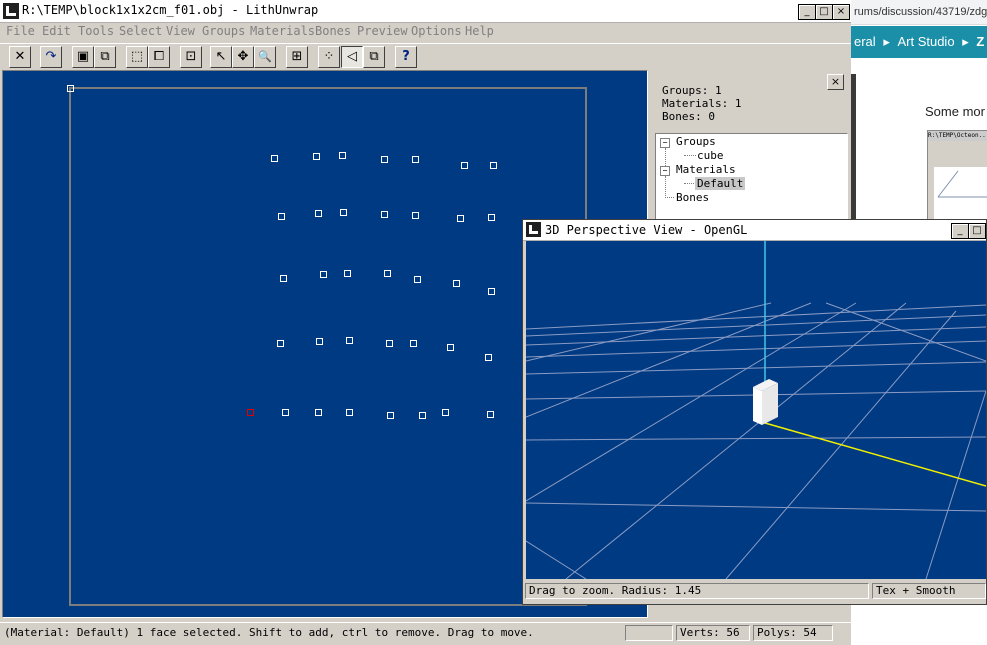  Describe the element at coordinates (436, 31) in the screenshot. I see `menu-options: Options` at that location.